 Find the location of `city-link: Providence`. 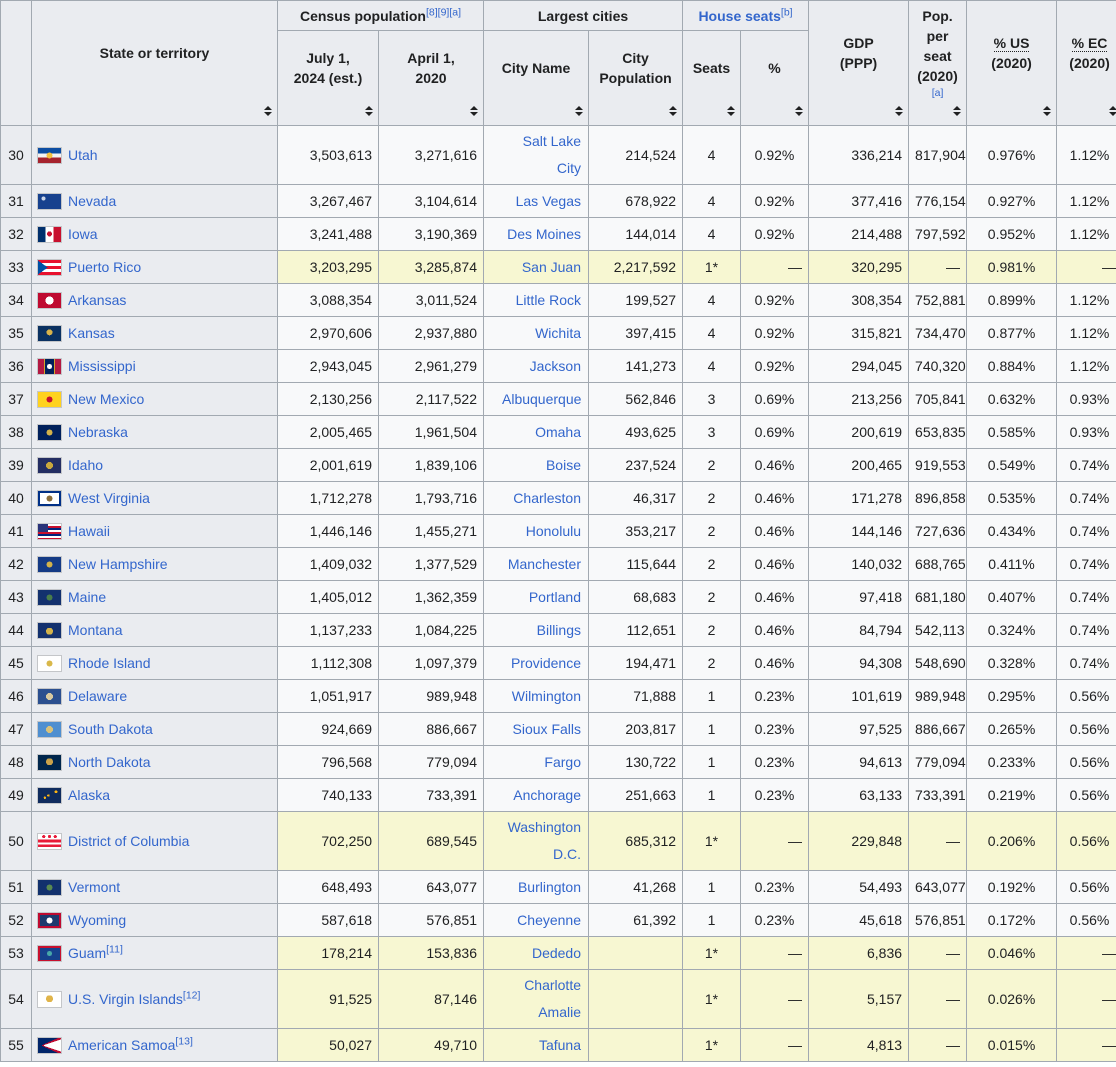

city-link: Providence is located at coordinates (546, 663).